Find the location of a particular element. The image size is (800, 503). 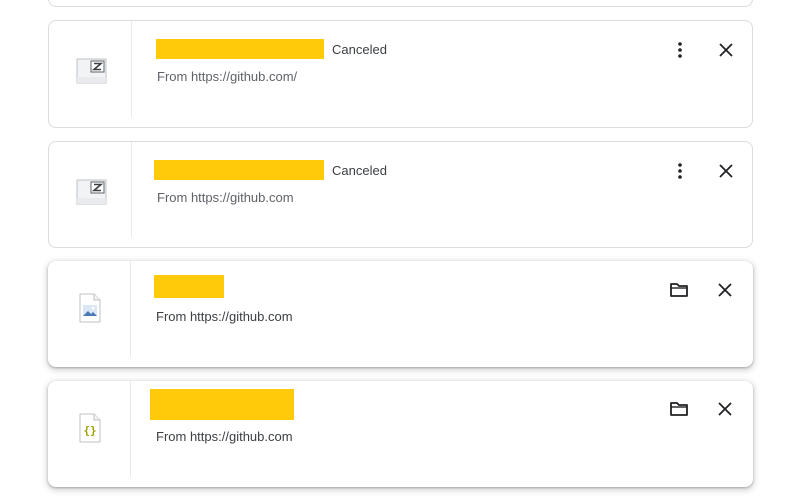

download-source: From https://github.com/ is located at coordinates (227, 76).